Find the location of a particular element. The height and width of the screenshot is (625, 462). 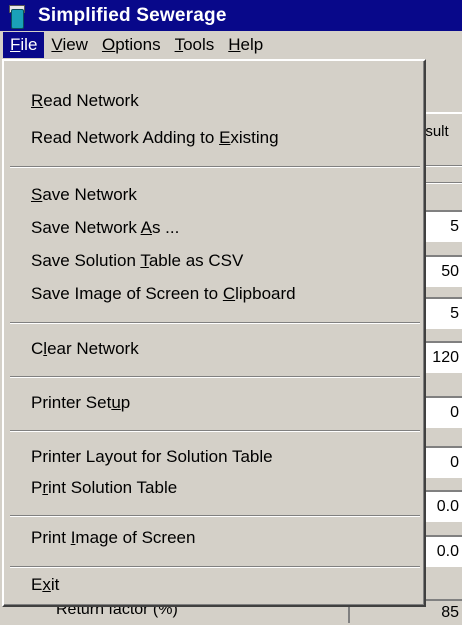

menu-item-save-image-clipboard: Save Image of Screen to Clipboard is located at coordinates (163, 294).